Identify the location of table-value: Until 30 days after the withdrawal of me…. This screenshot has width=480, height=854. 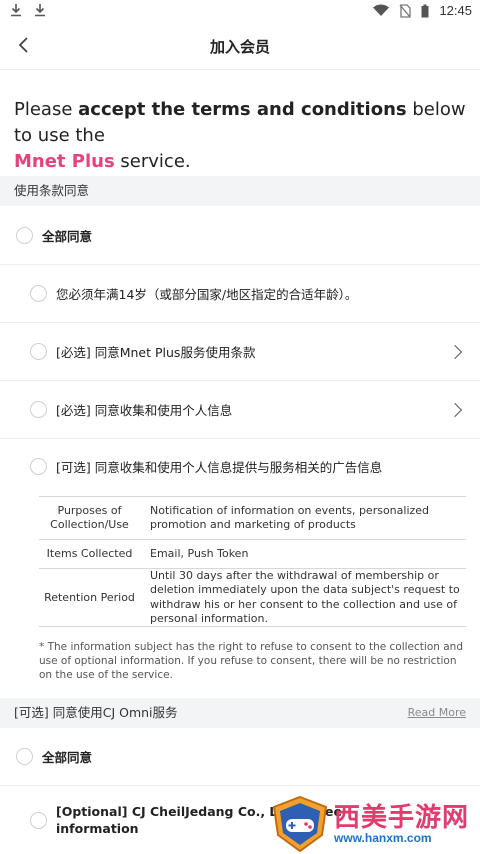
(305, 597).